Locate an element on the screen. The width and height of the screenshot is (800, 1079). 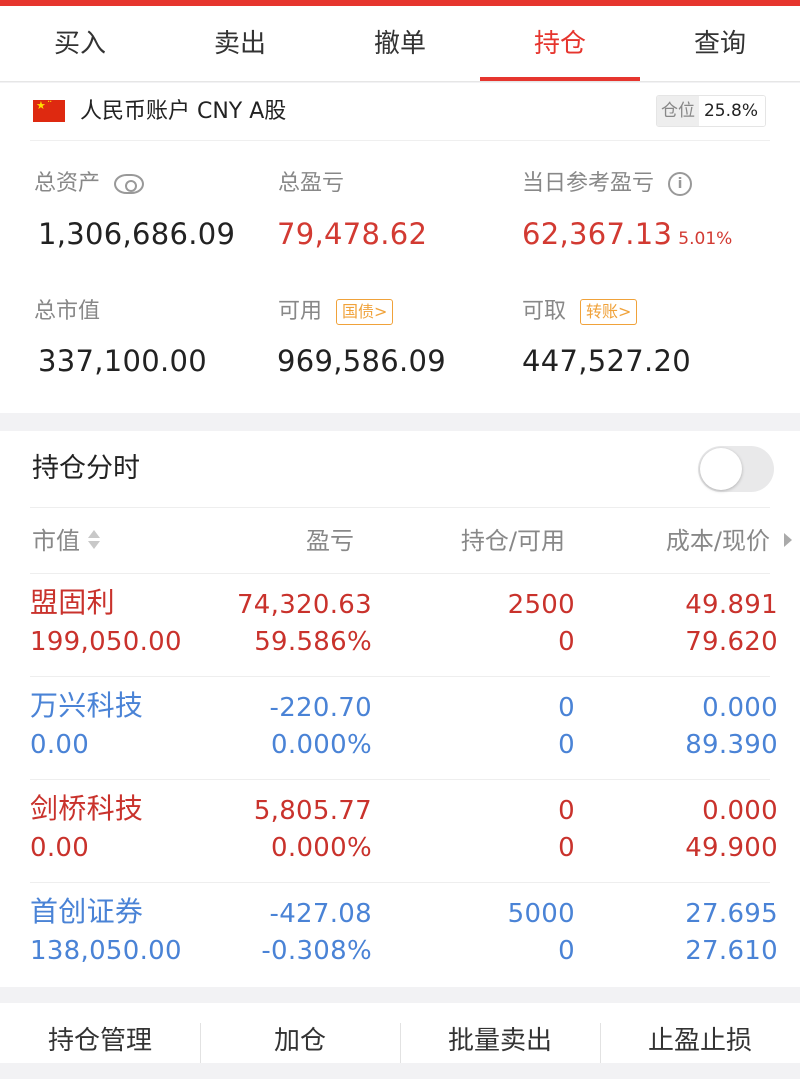
total-assets-label-row: 总资产 is located at coordinates (89, 184).